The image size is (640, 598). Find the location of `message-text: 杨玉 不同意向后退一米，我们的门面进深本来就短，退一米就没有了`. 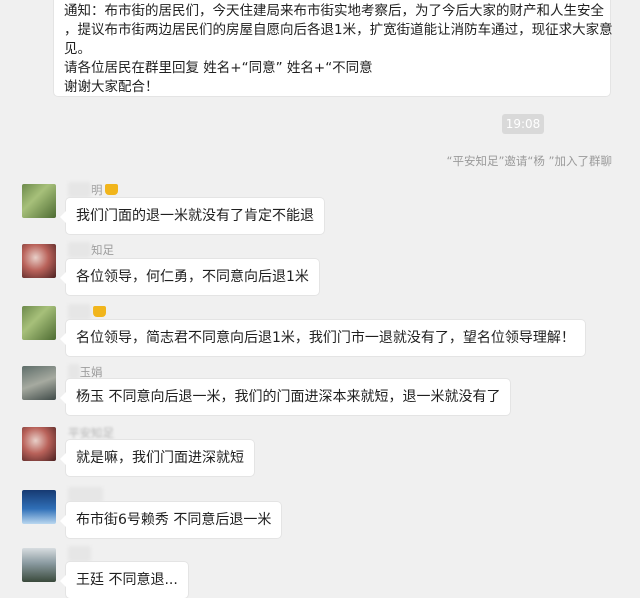

message-text: 杨玉 不同意向后退一米，我们的门面进深本来就短，退一米就没有了 is located at coordinates (288, 397).